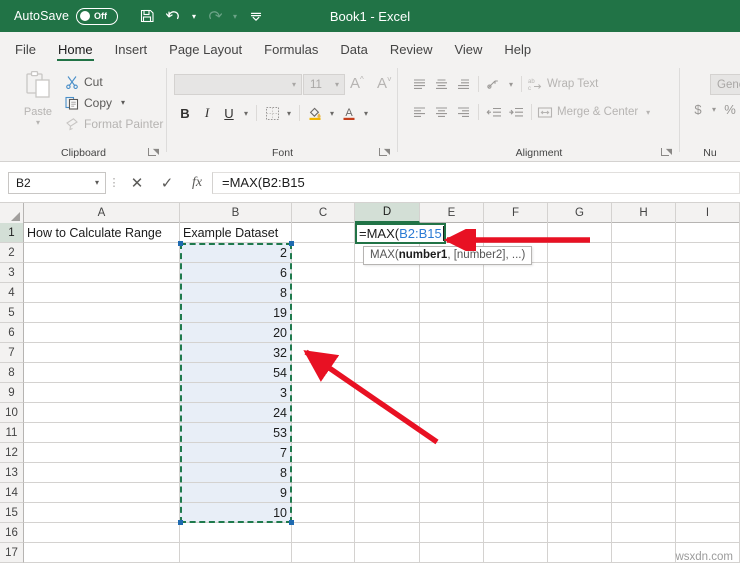 Image resolution: width=740 pixels, height=567 pixels. I want to click on cell-f11, so click(516, 433).